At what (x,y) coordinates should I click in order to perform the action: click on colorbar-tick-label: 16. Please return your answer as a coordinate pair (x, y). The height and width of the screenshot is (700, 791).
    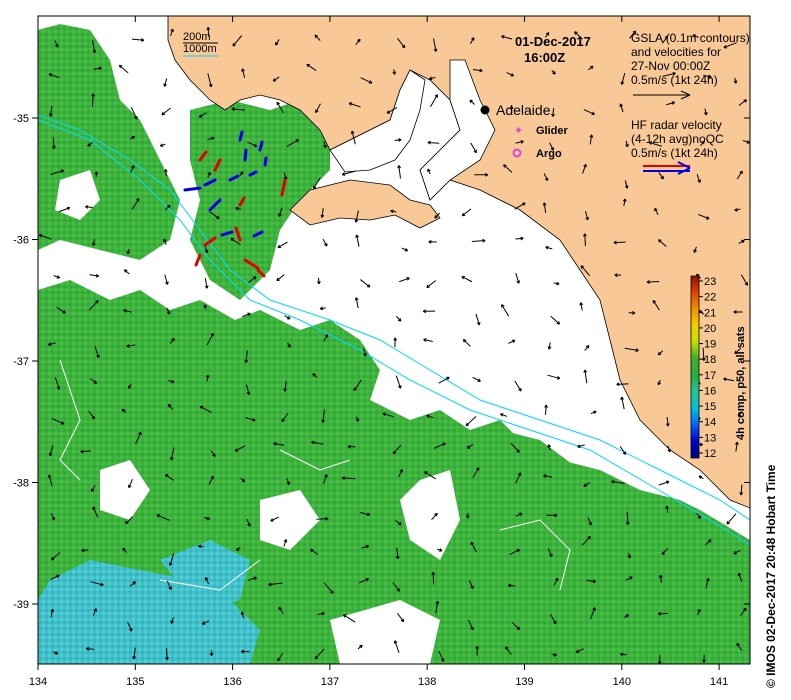
    Looking at the image, I should click on (710, 391).